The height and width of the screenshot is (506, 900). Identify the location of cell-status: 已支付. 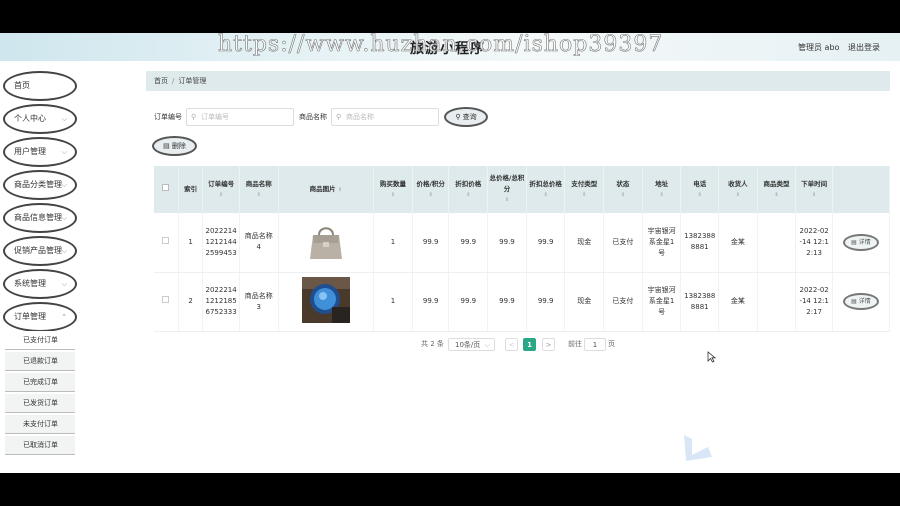
(623, 302).